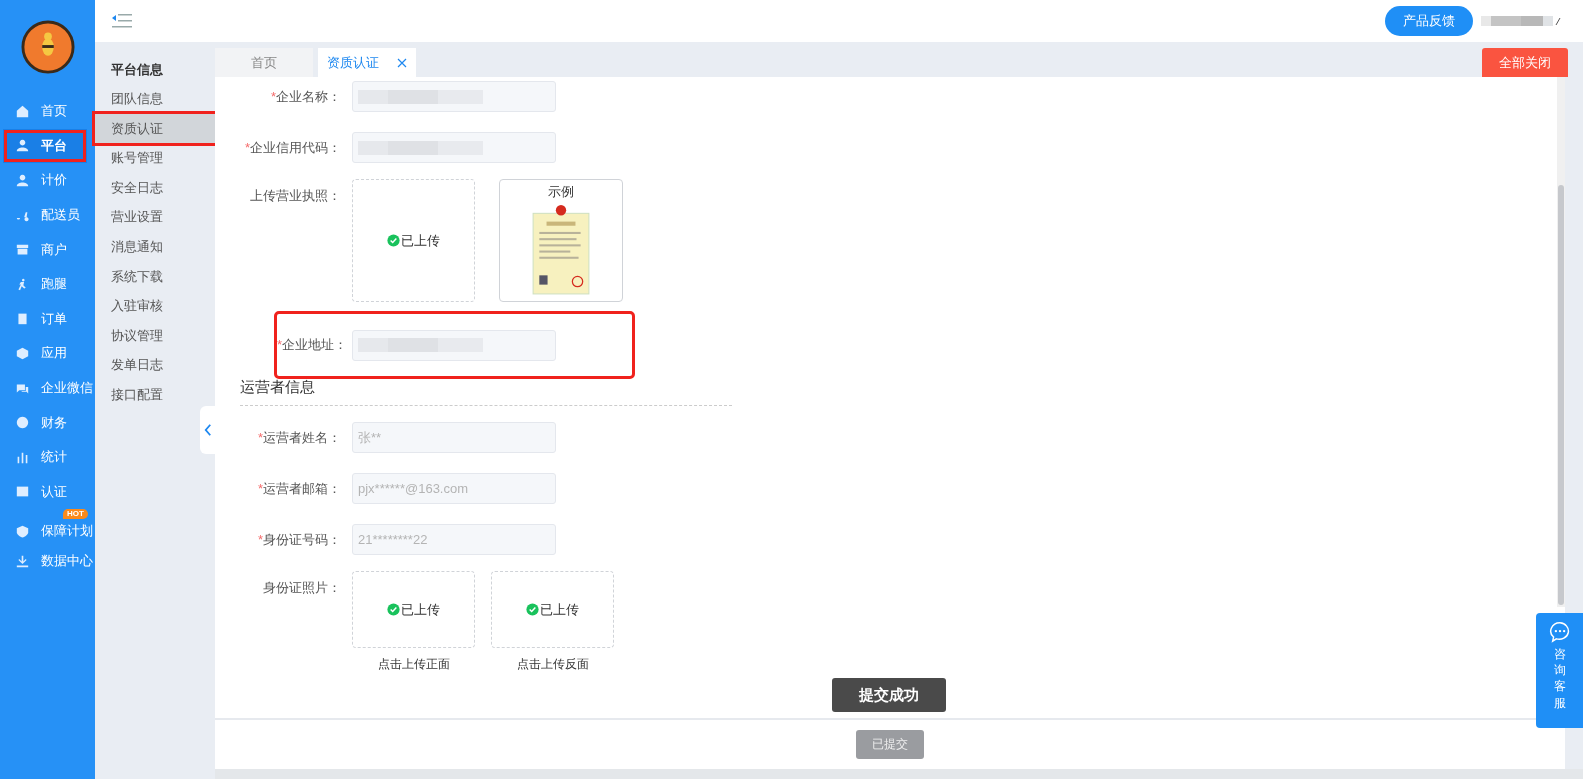  Describe the element at coordinates (152, 217) in the screenshot. I see `submenu-item: 营业设置` at that location.